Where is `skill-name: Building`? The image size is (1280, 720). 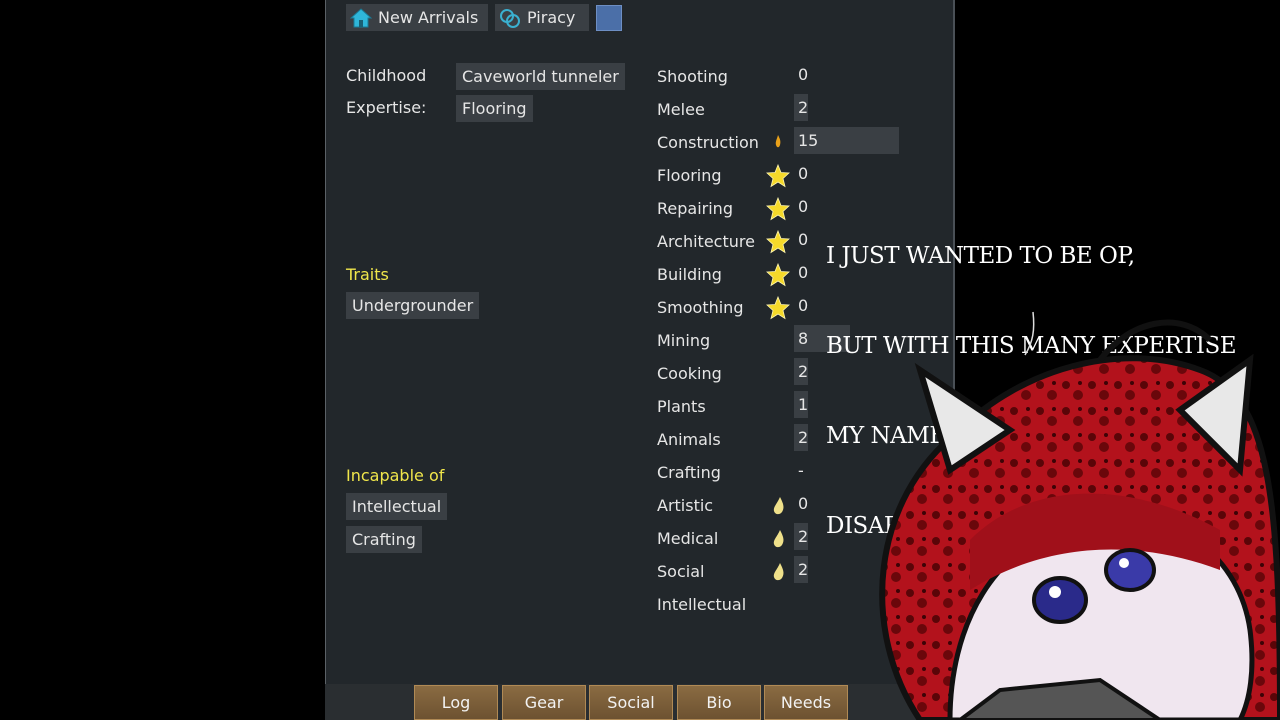 skill-name: Building is located at coordinates (689, 274).